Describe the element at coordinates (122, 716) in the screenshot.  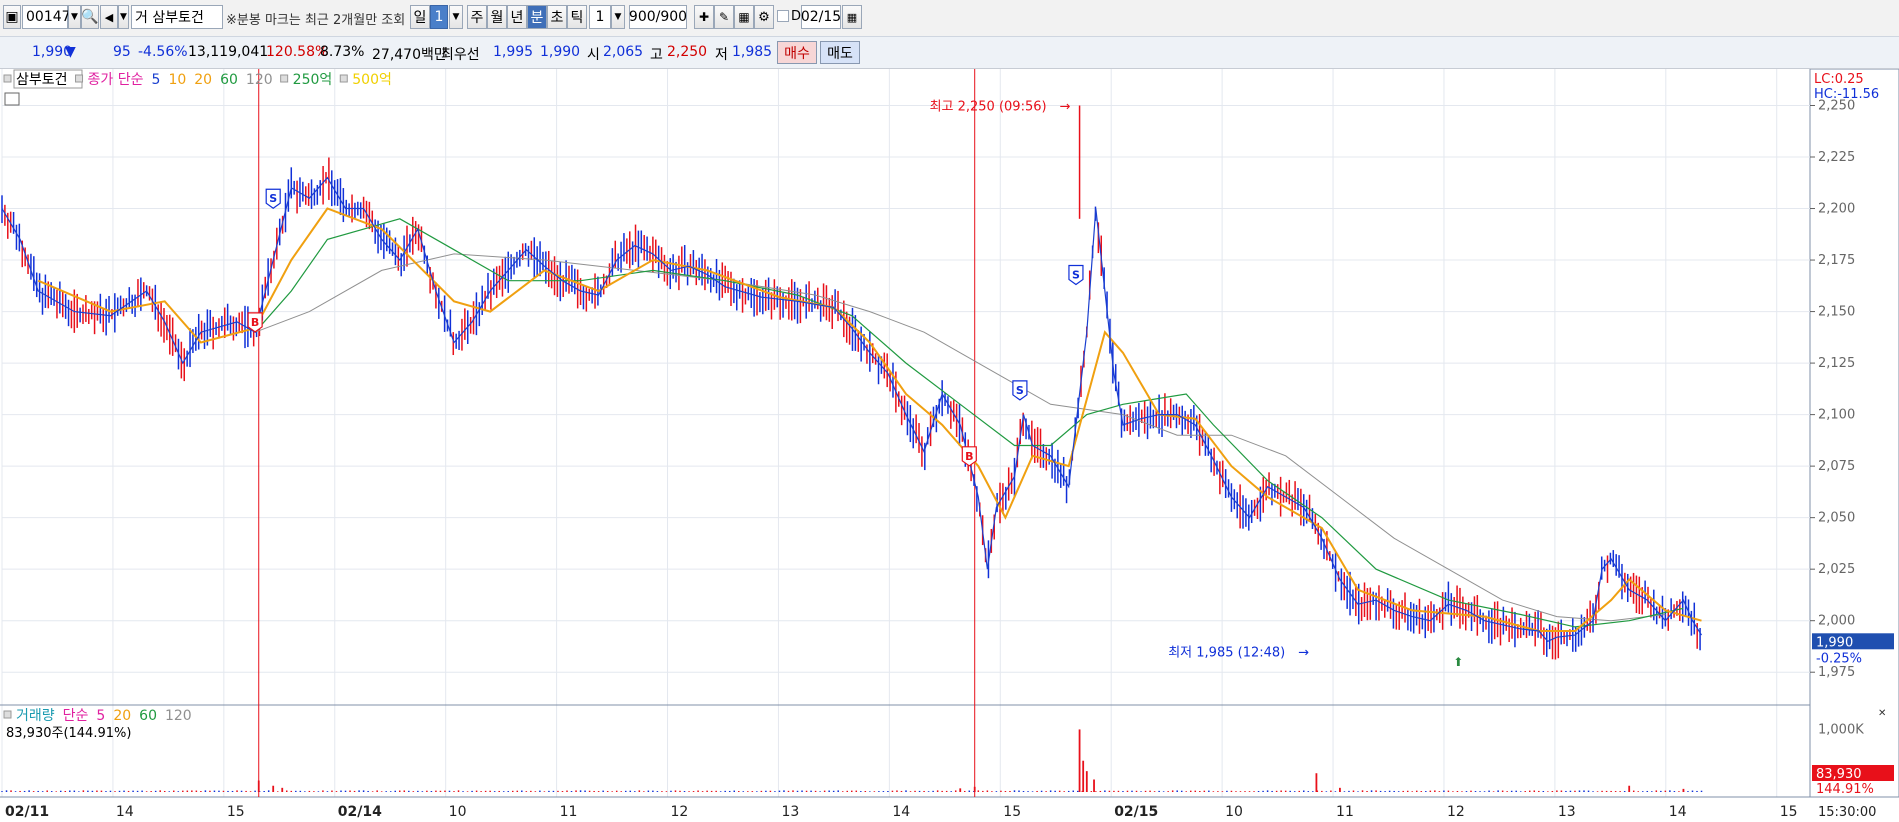
I see `legend-vol-ma-20: 20` at that location.